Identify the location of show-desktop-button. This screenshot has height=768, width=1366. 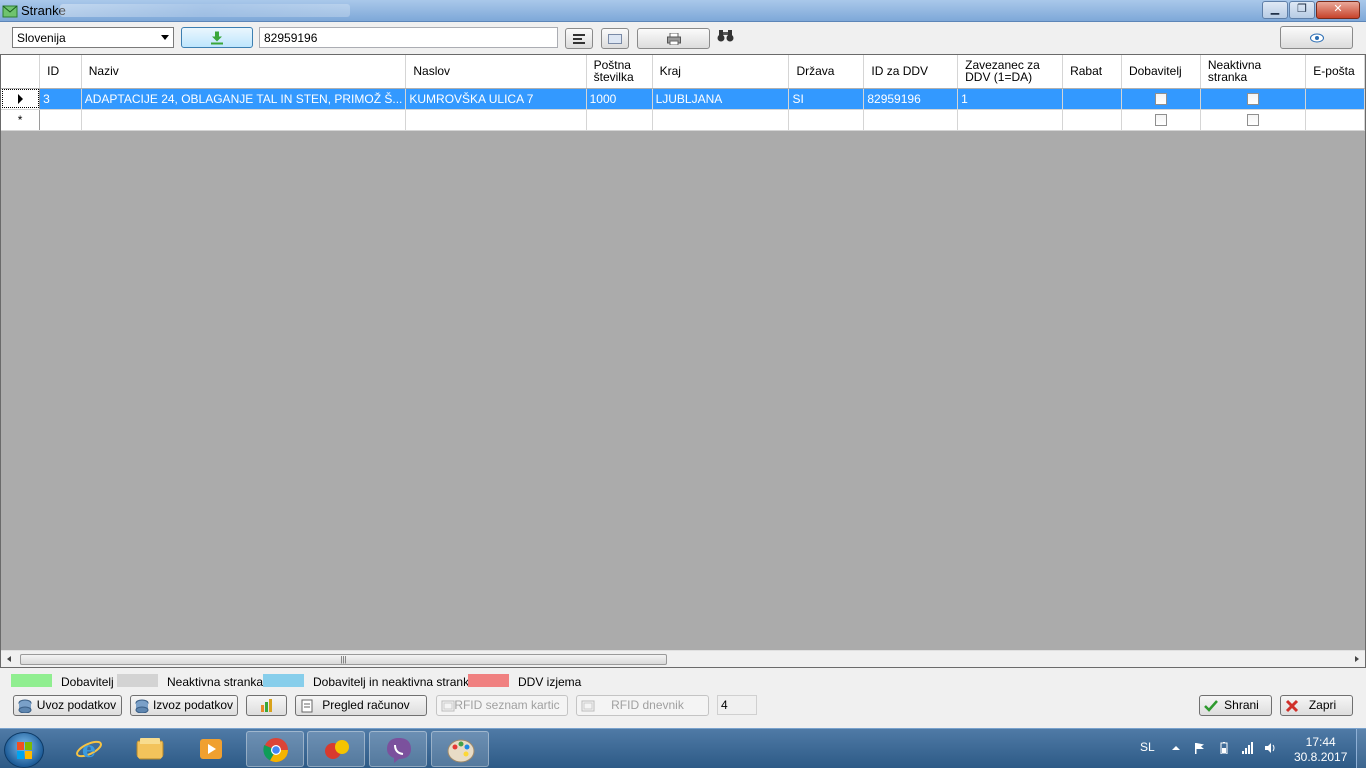
(1361, 748).